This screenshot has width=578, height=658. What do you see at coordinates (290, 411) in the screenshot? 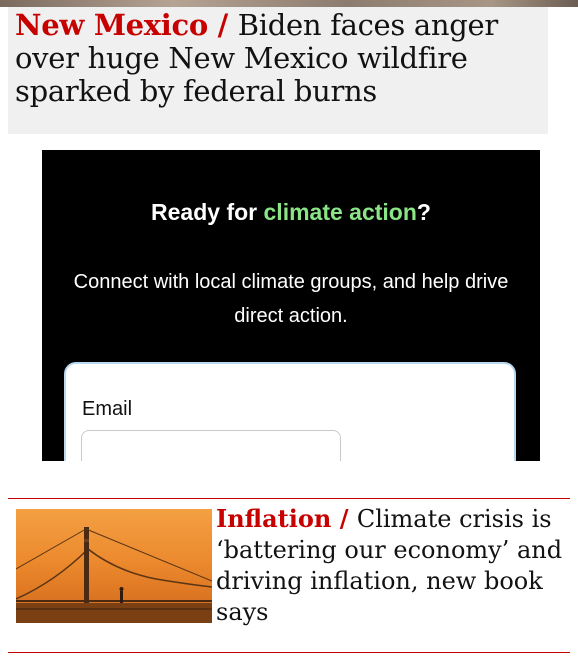
I see `signup-form: Email` at bounding box center [290, 411].